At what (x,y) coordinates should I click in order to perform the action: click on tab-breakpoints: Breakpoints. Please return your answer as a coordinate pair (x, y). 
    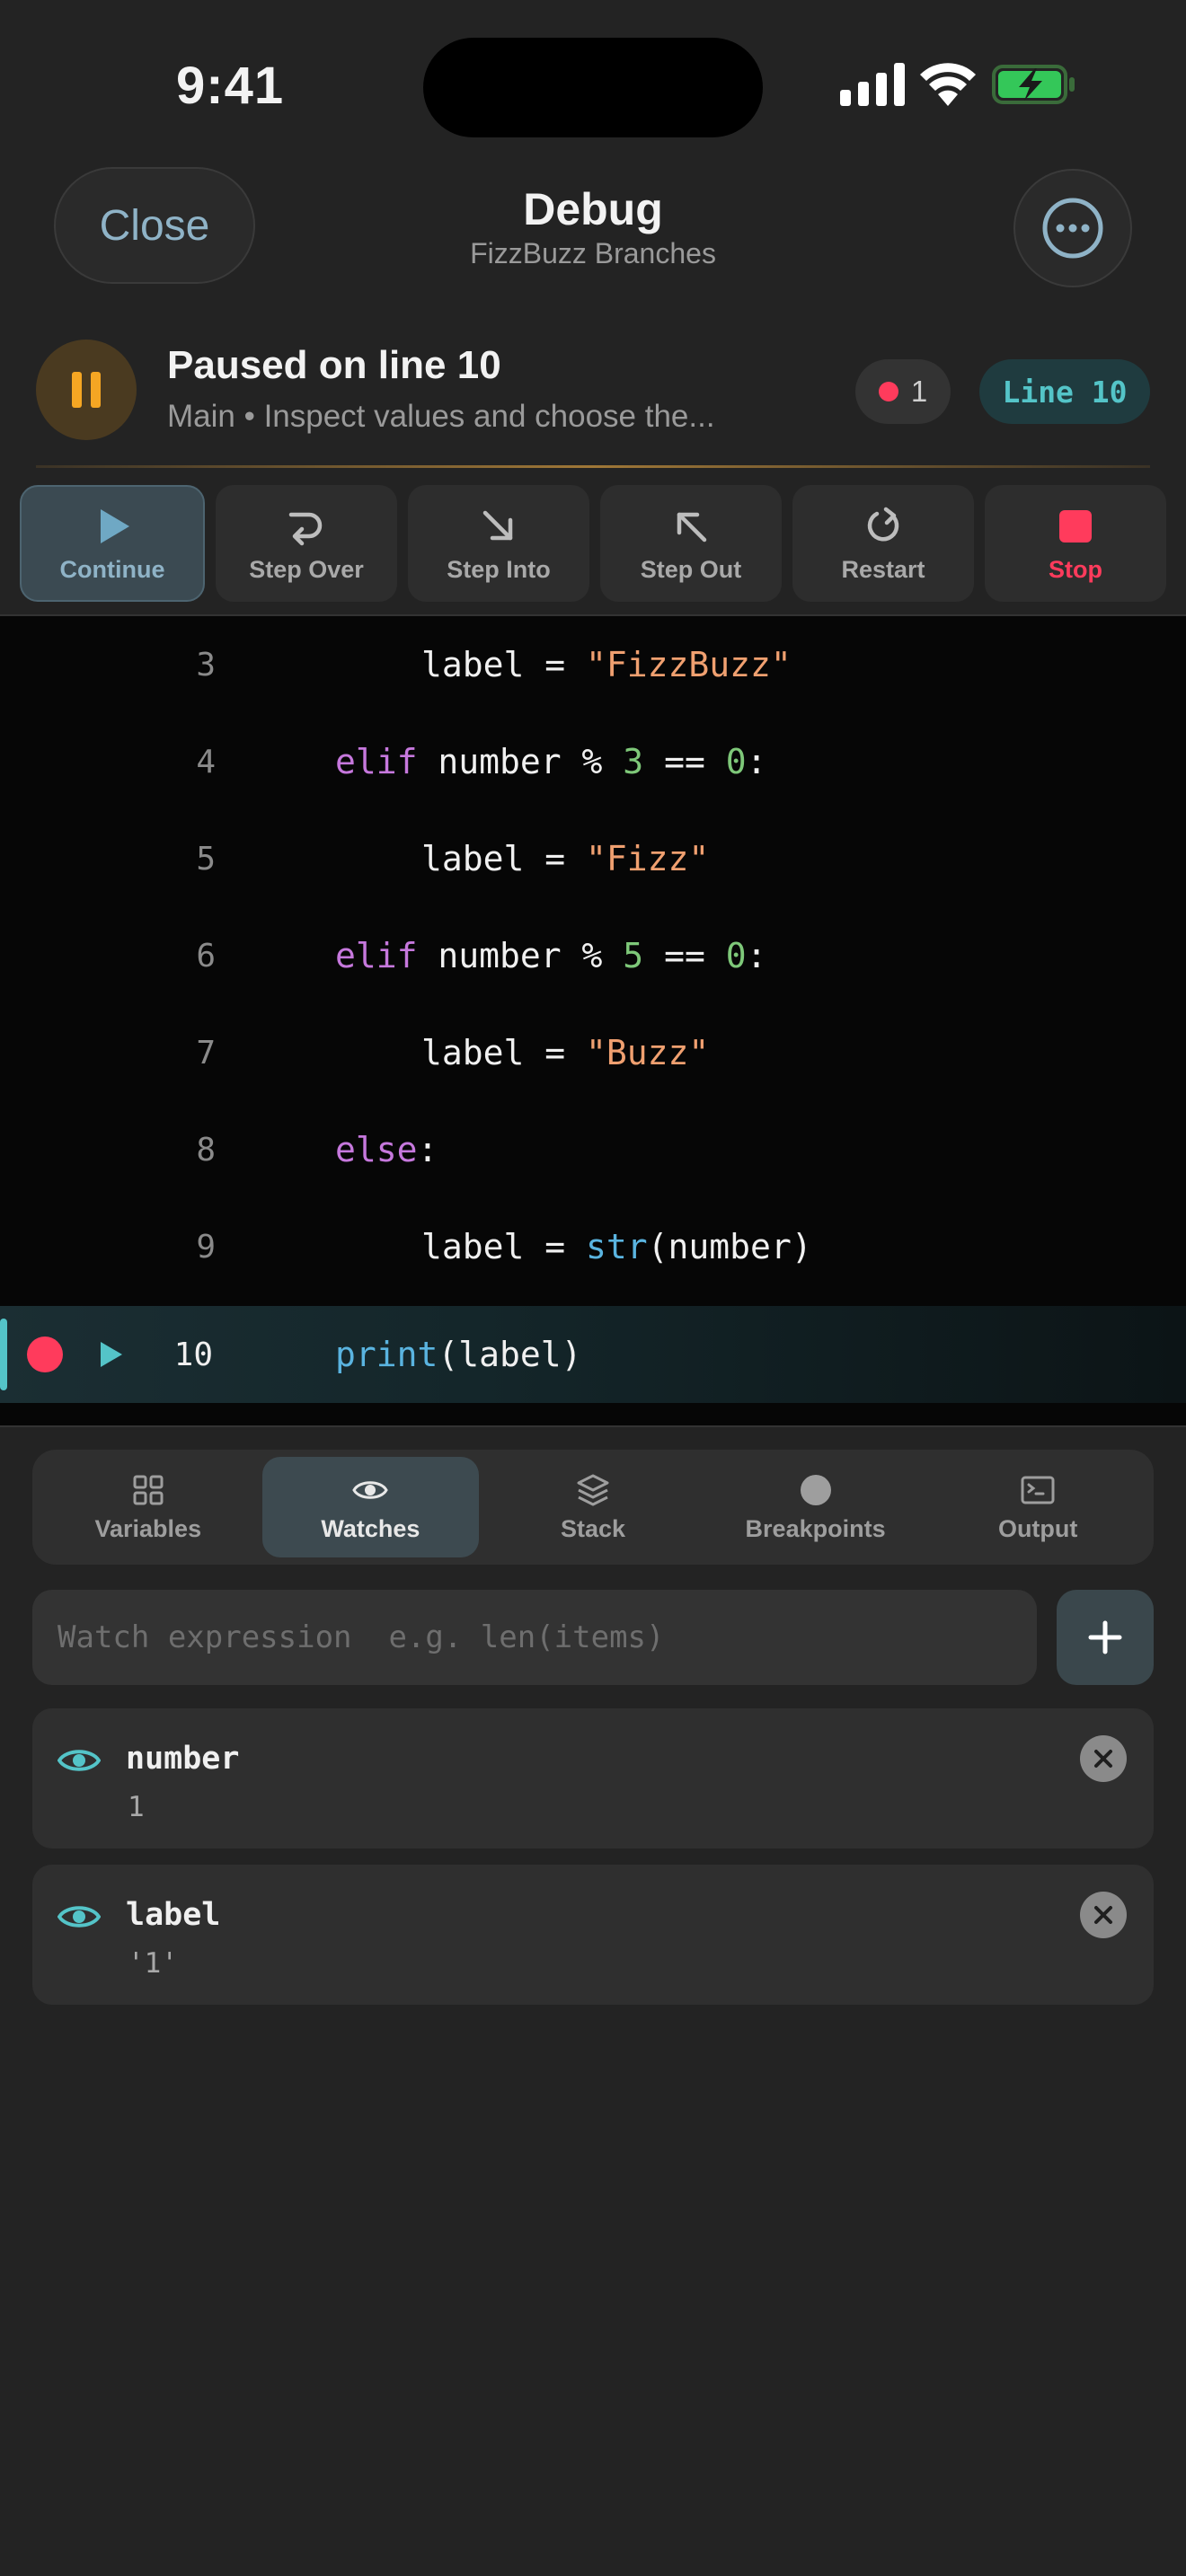
    Looking at the image, I should click on (816, 1507).